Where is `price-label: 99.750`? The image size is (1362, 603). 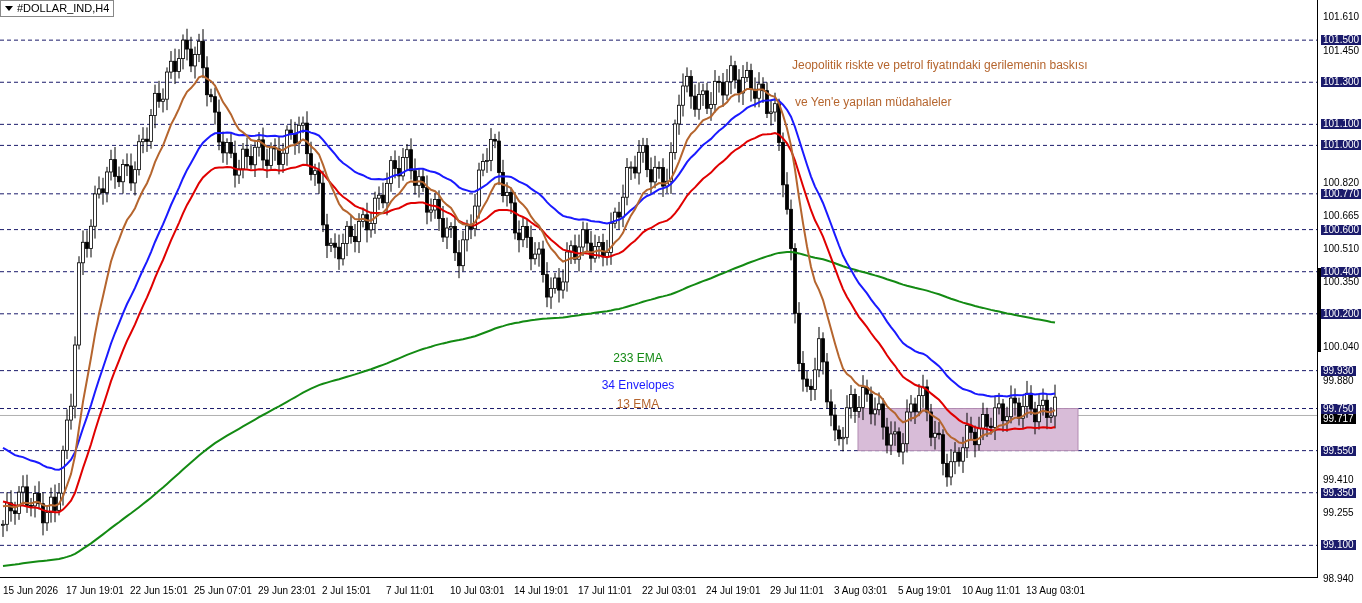 price-label: 99.750 is located at coordinates (1338, 408).